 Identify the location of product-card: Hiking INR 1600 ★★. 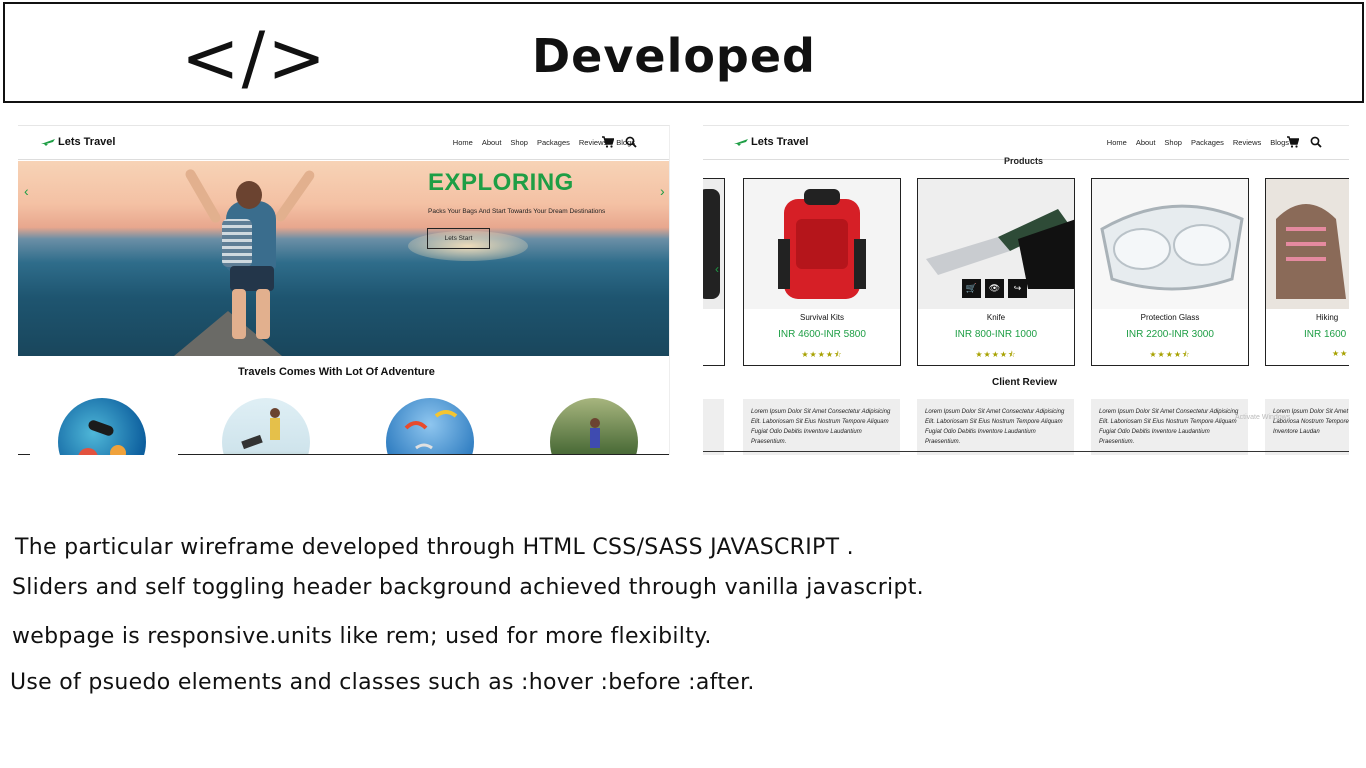
(1307, 272).